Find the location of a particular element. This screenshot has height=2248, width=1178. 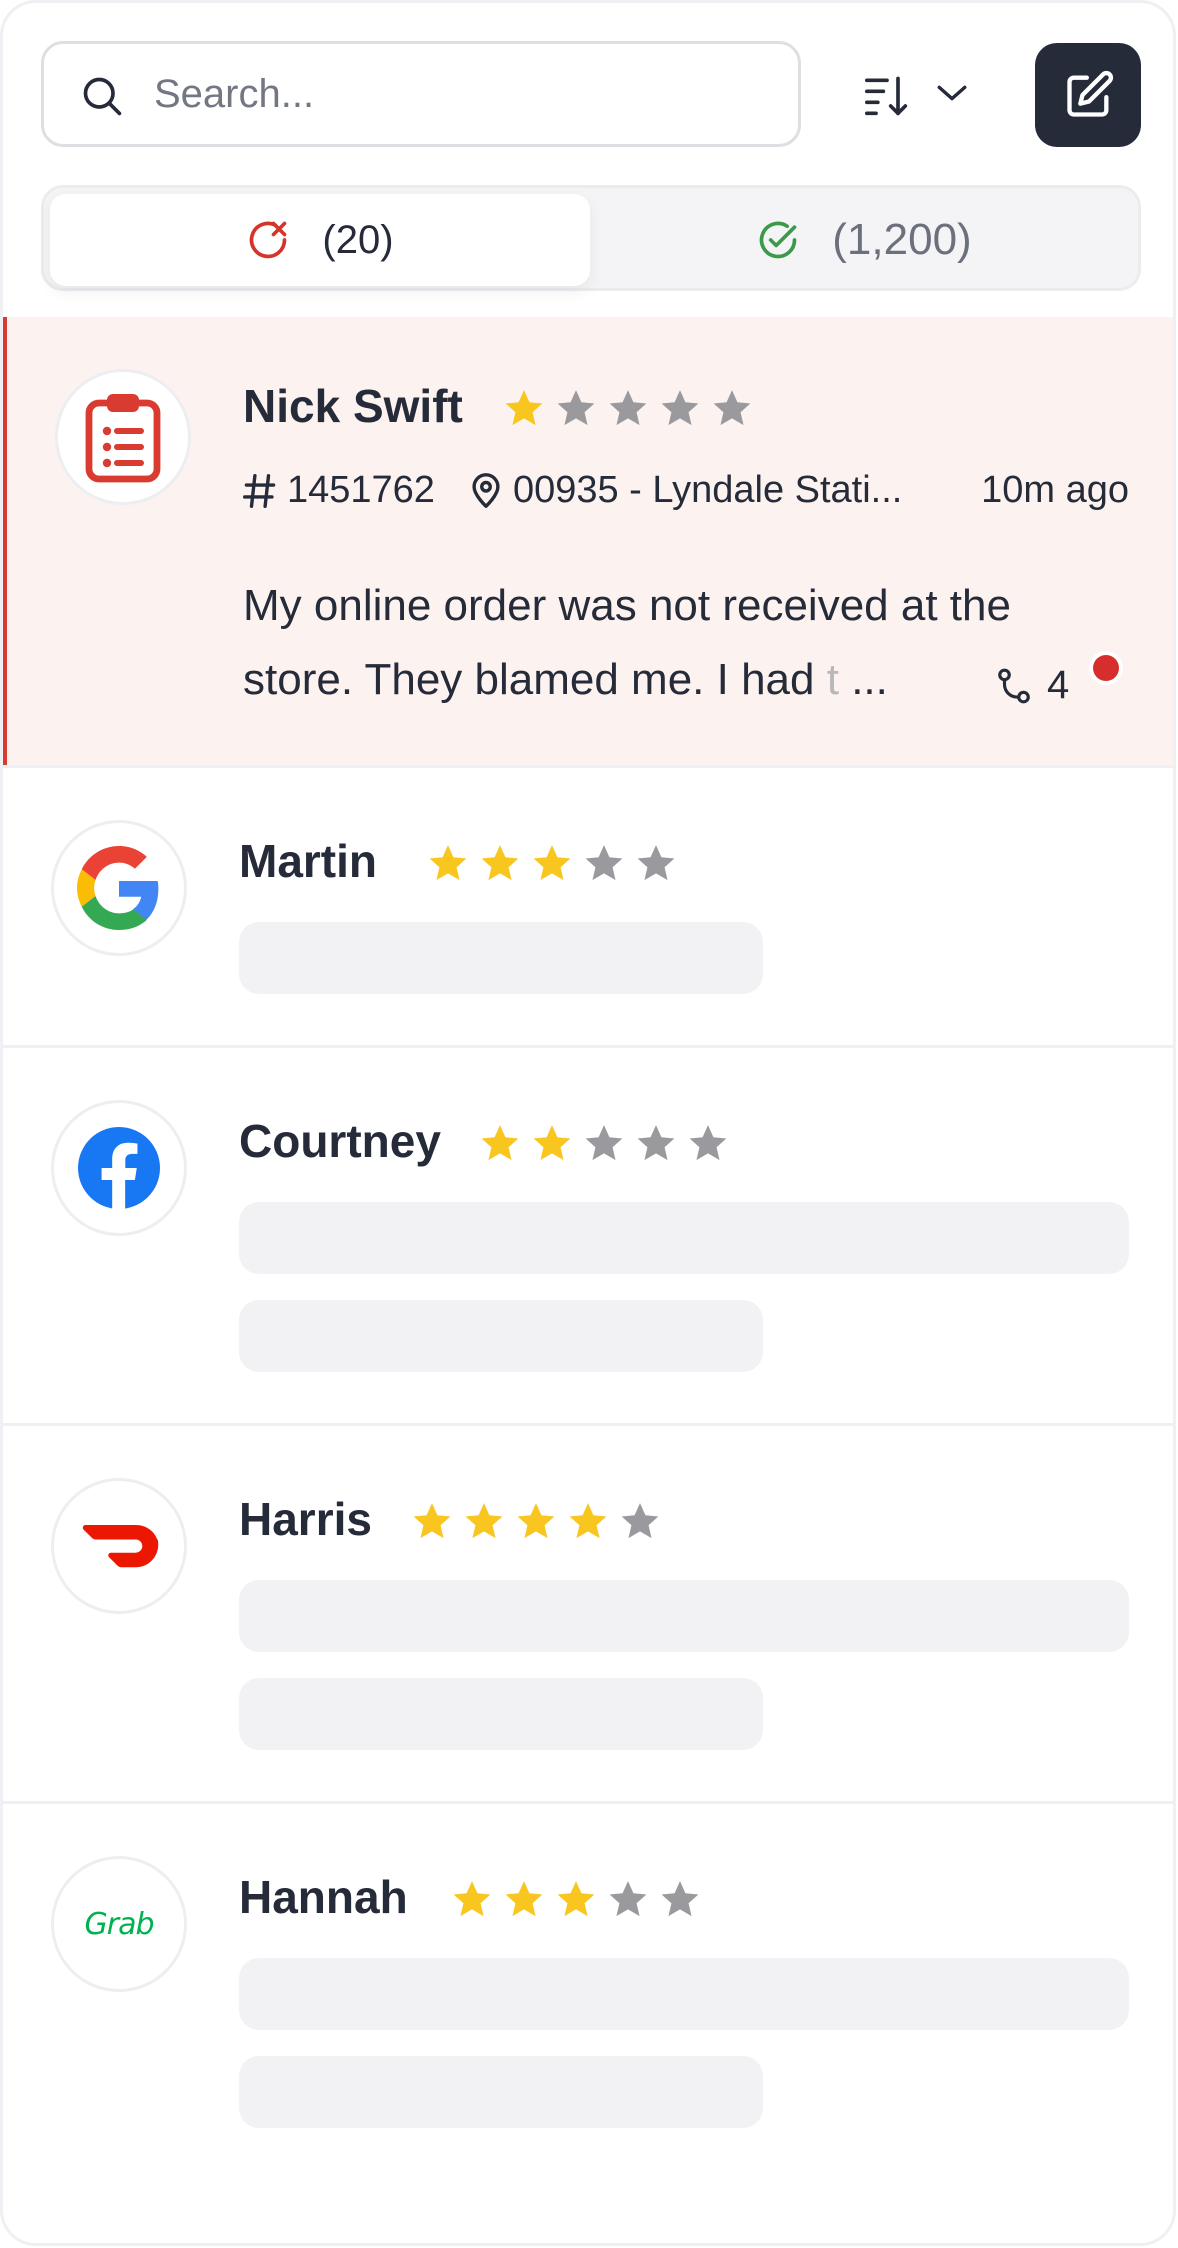

facebook-icon is located at coordinates (119, 1168).